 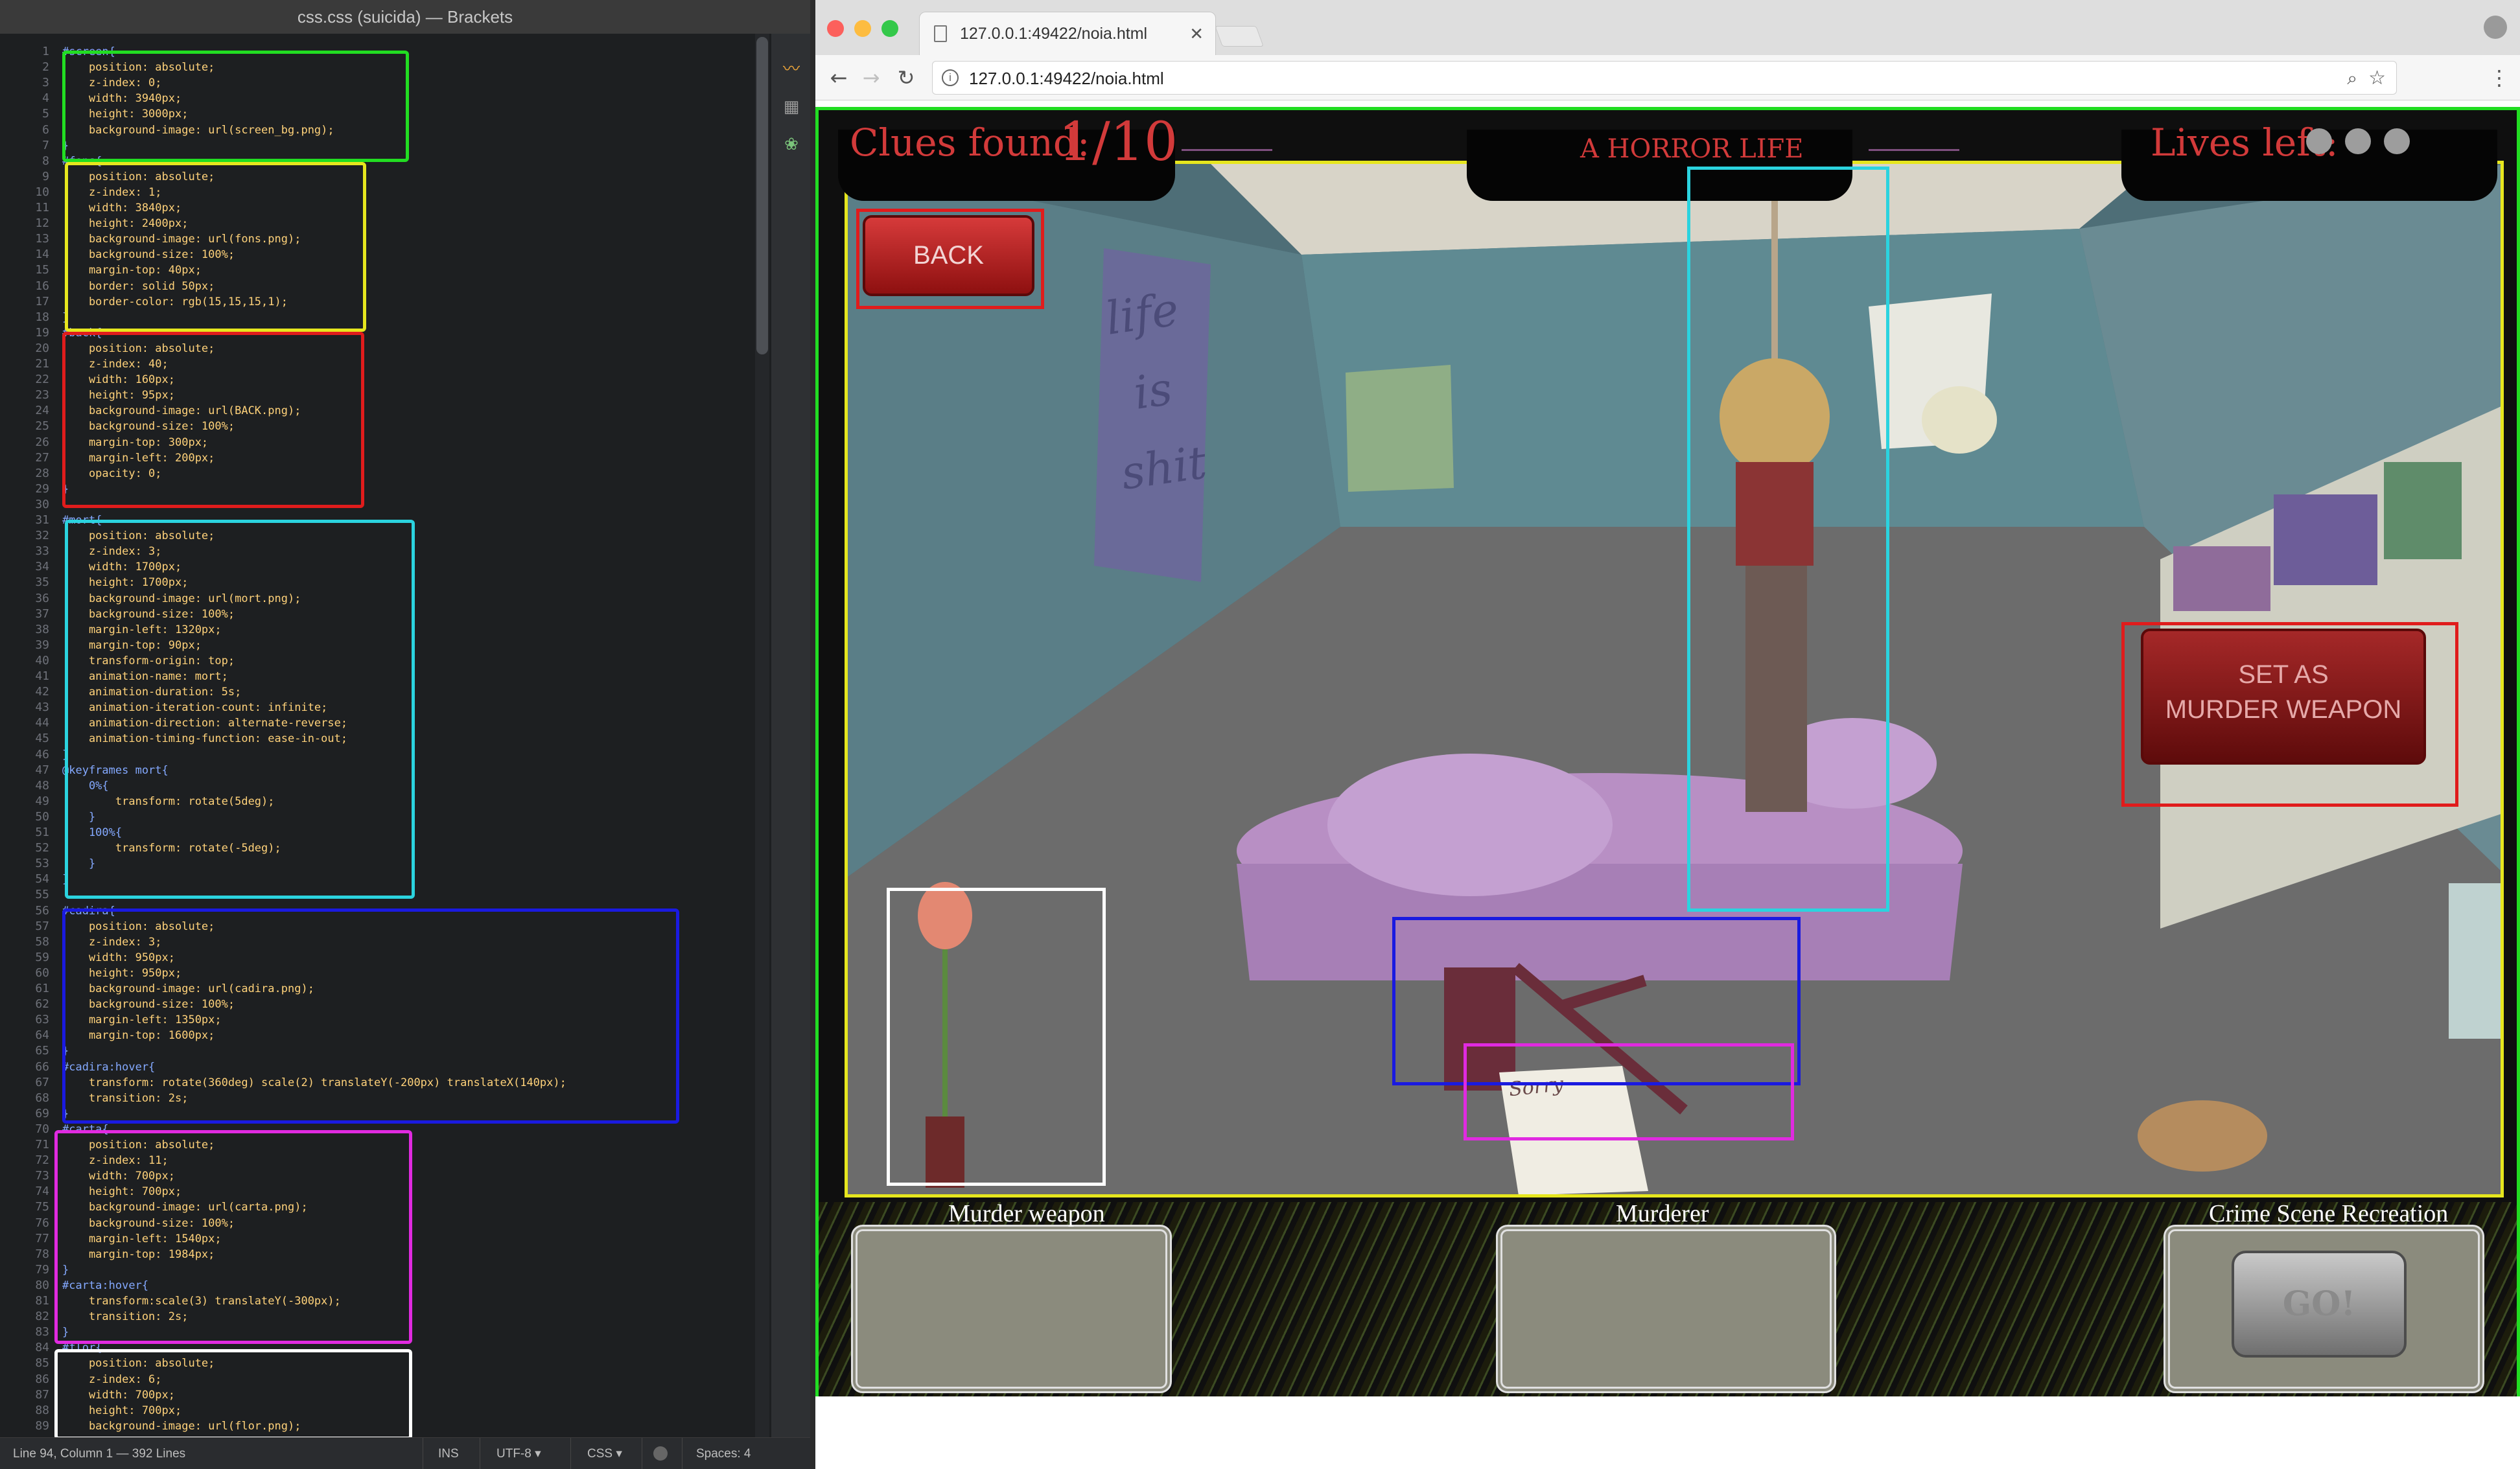 What do you see at coordinates (100, 1454) in the screenshot?
I see `cursor-position: Line 94, Column 1 — 392 Lines` at bounding box center [100, 1454].